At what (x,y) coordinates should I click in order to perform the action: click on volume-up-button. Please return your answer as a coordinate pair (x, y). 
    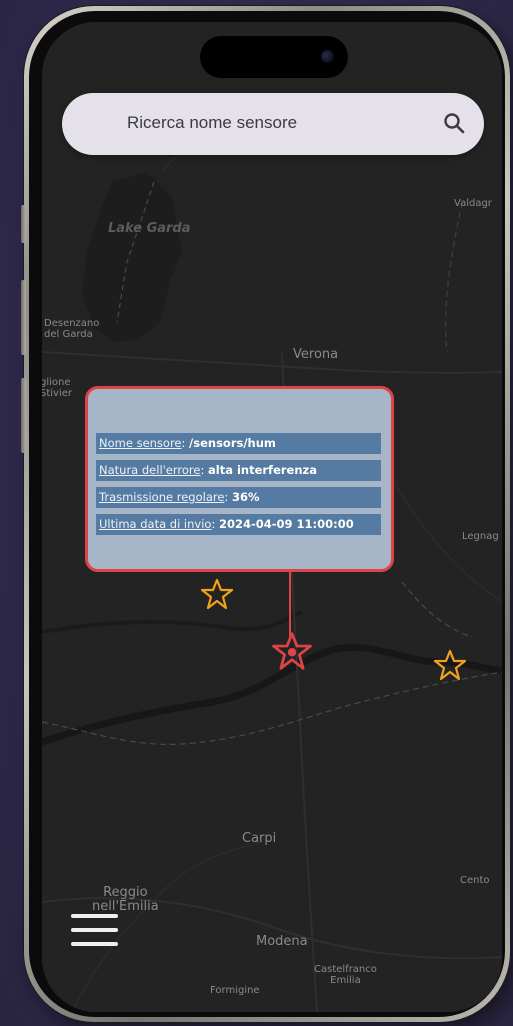
    Looking at the image, I should click on (23, 317).